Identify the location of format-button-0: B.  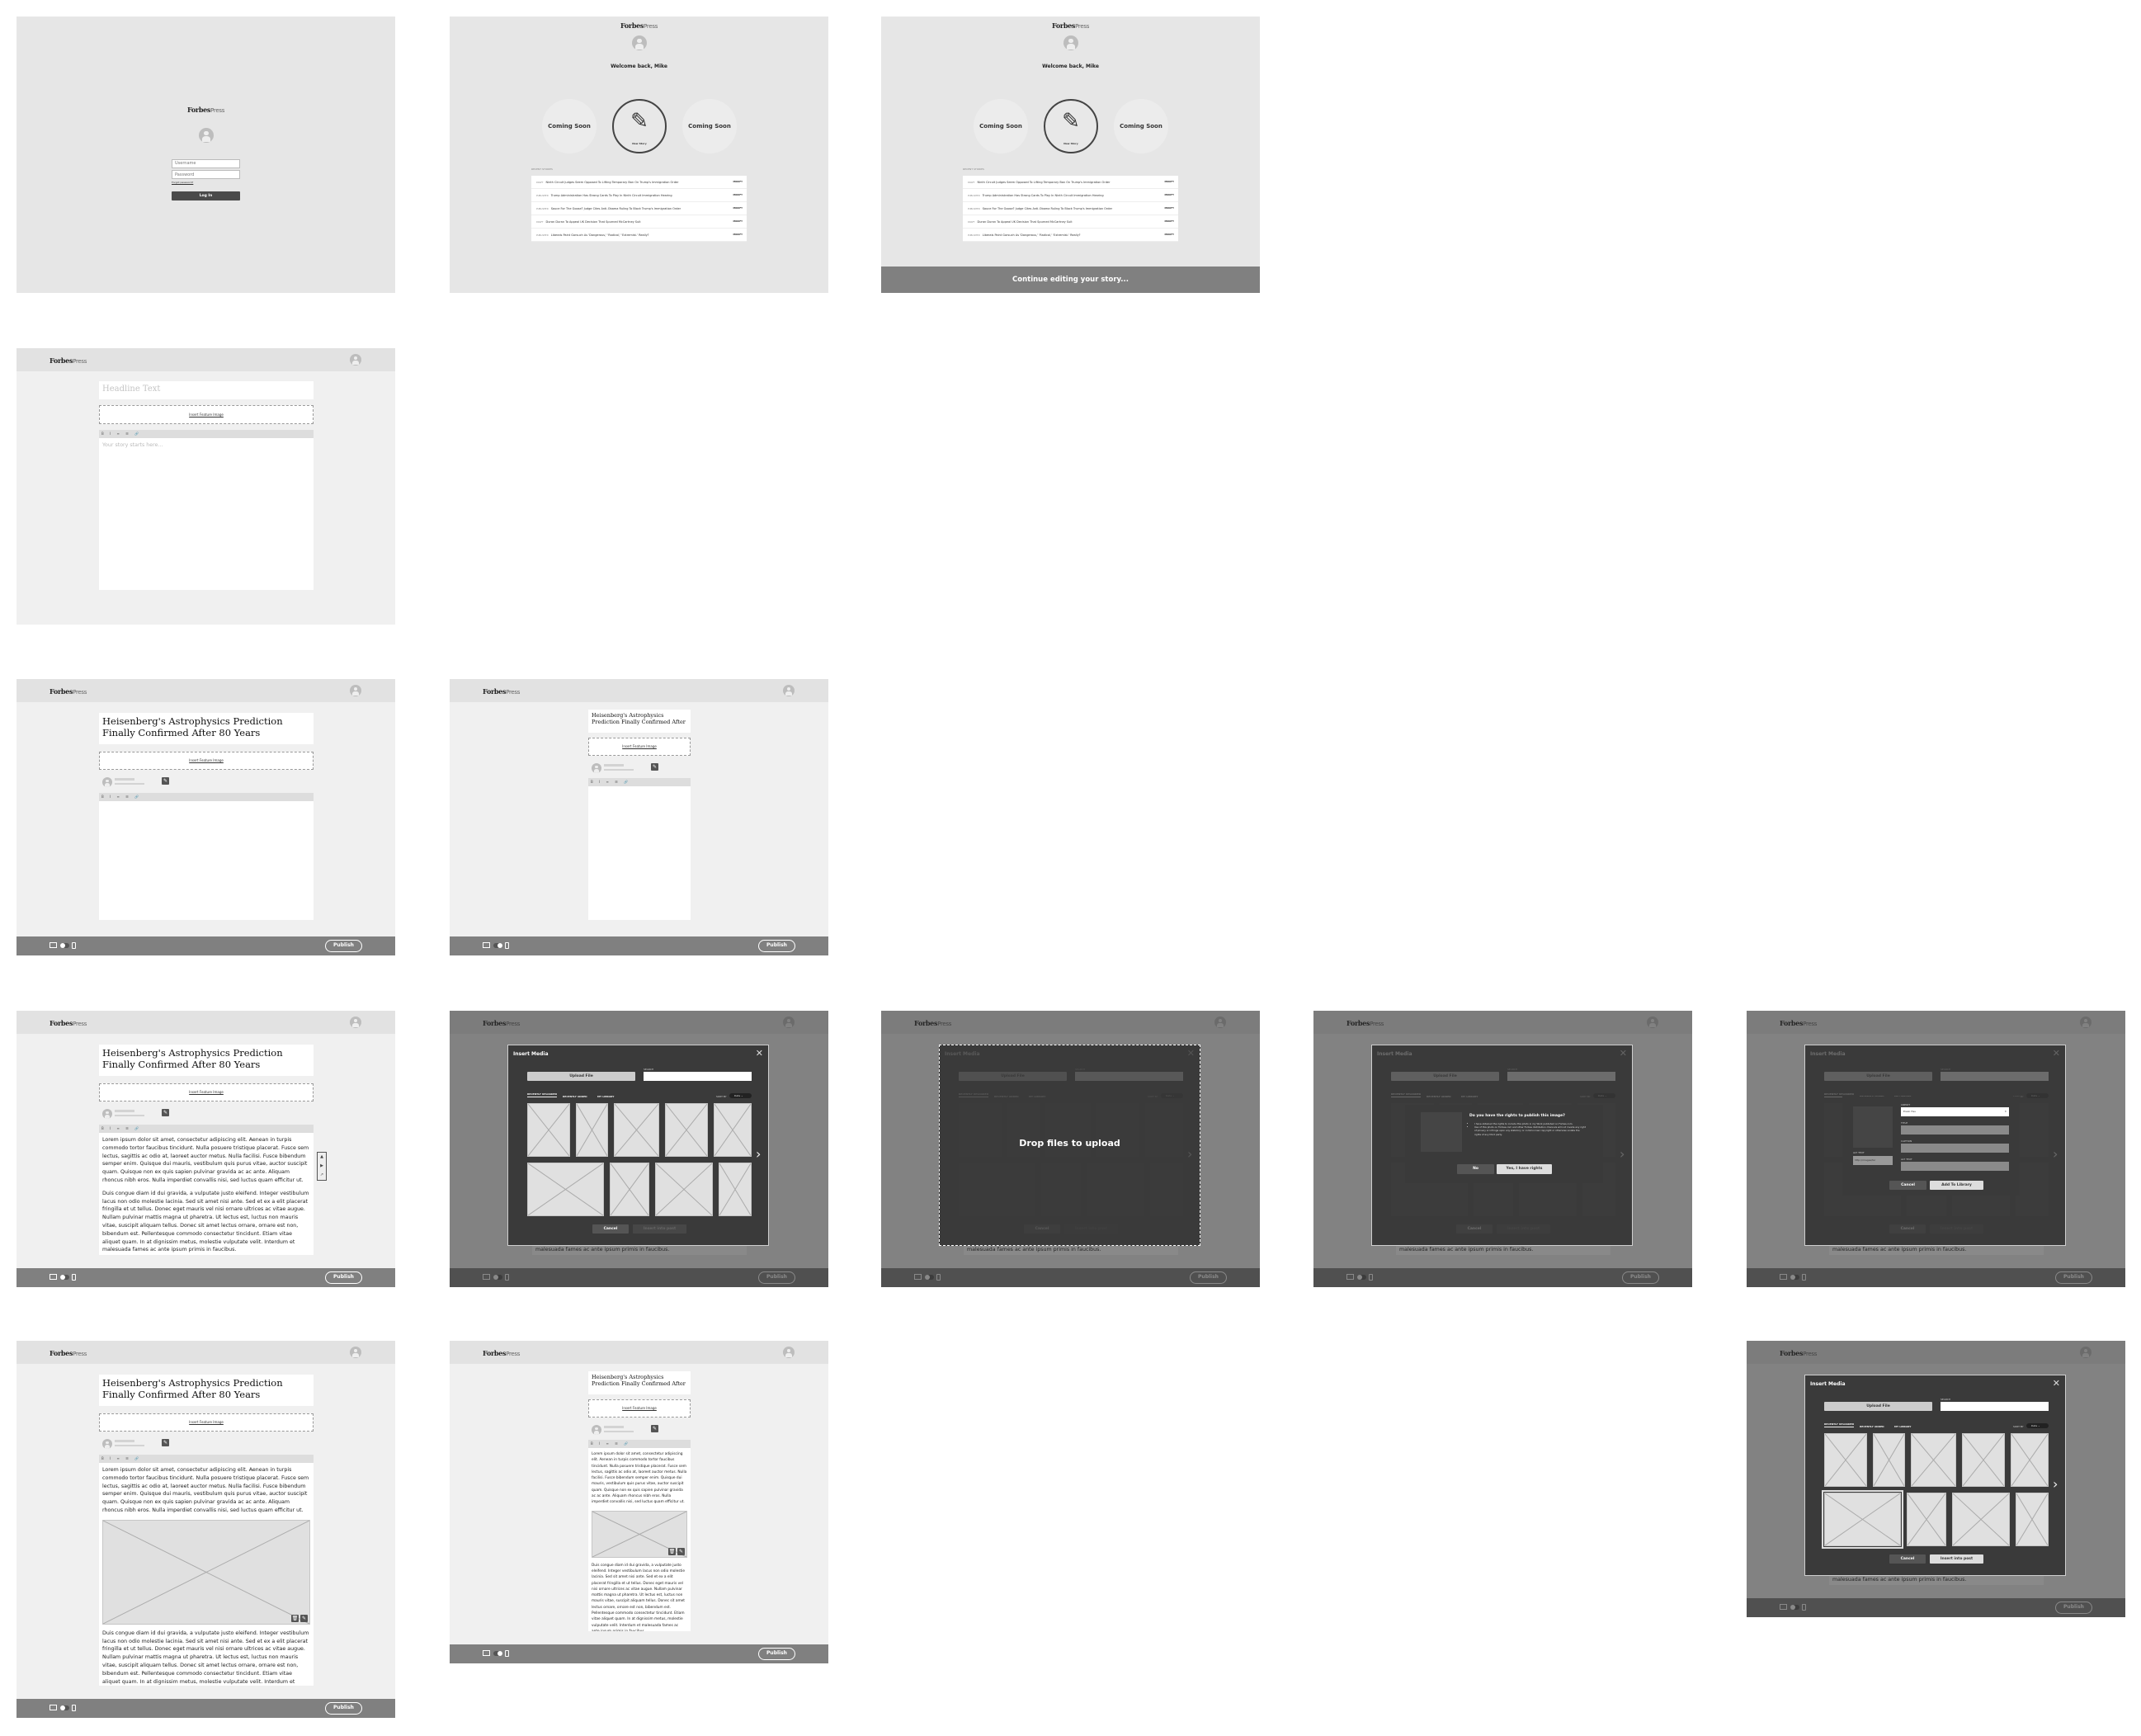
(104, 797).